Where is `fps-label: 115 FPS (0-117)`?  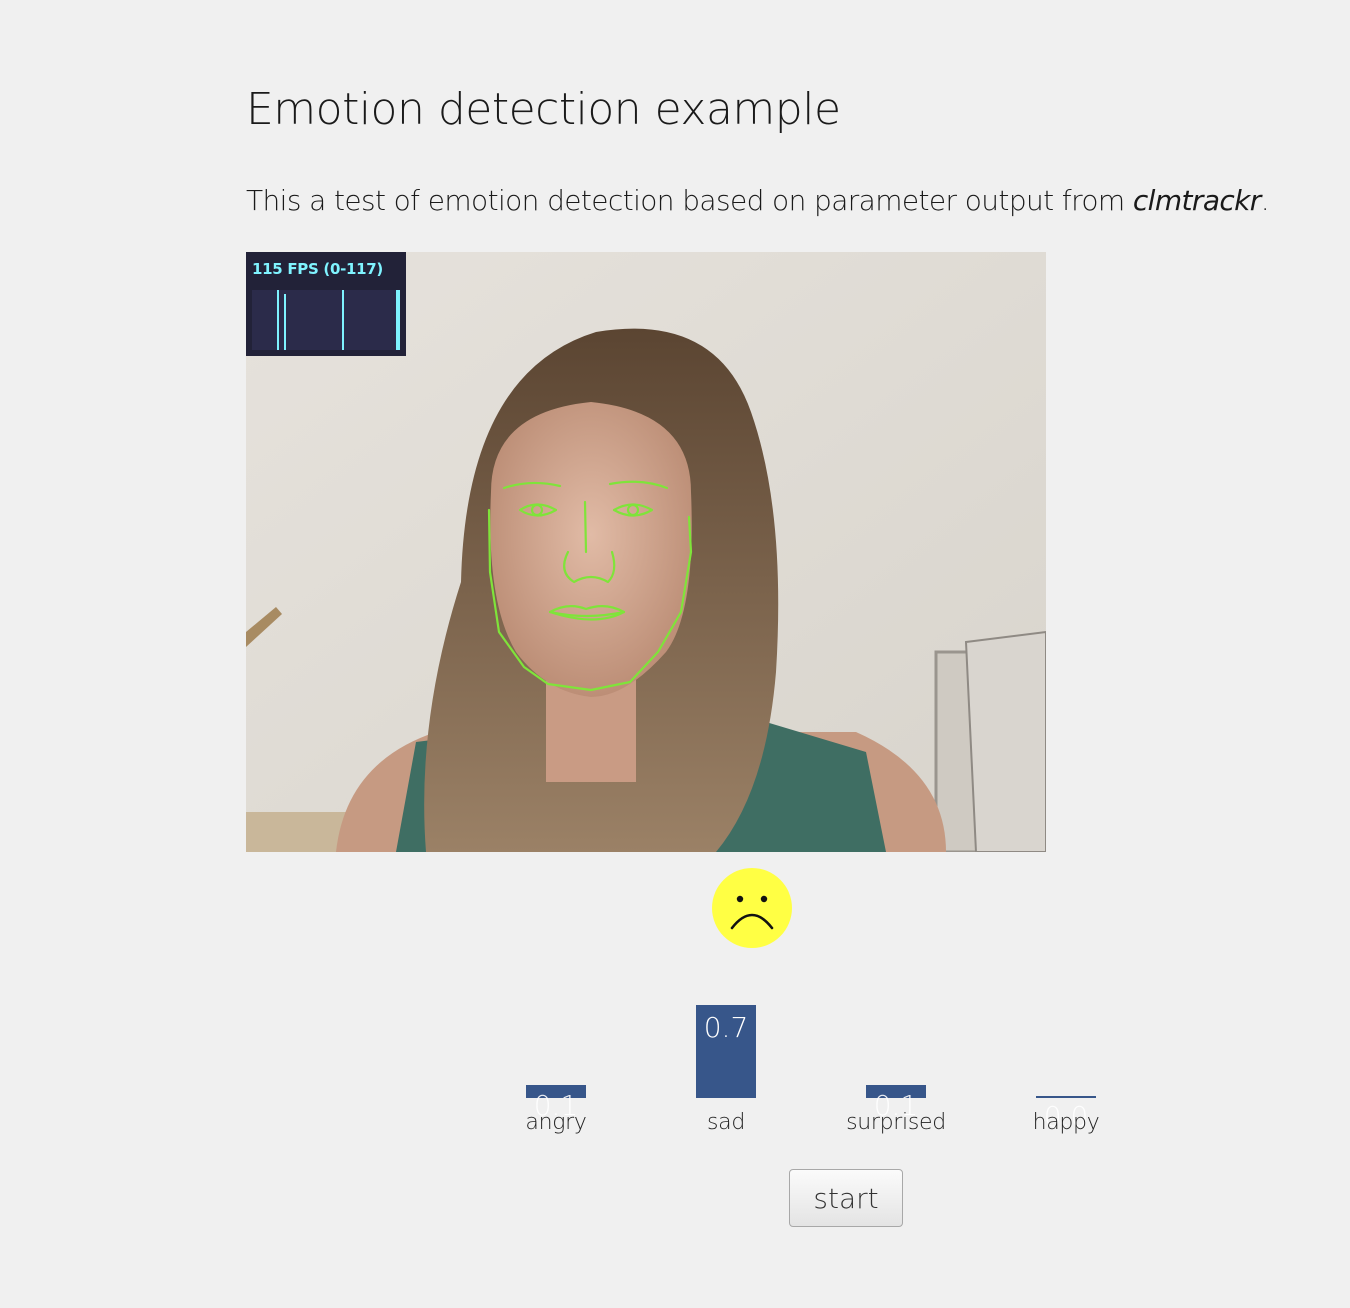 fps-label: 115 FPS (0-117) is located at coordinates (317, 269).